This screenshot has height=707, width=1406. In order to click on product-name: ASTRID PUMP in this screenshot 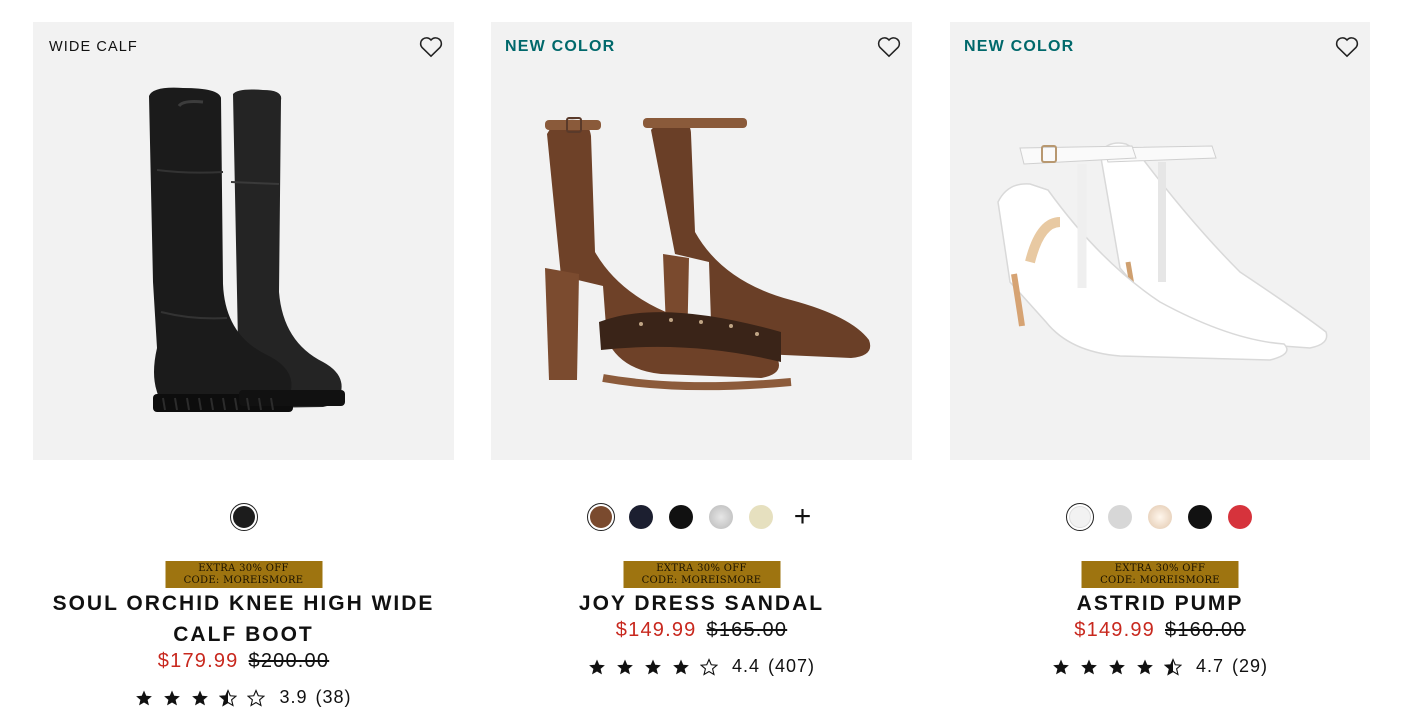, I will do `click(1160, 603)`.